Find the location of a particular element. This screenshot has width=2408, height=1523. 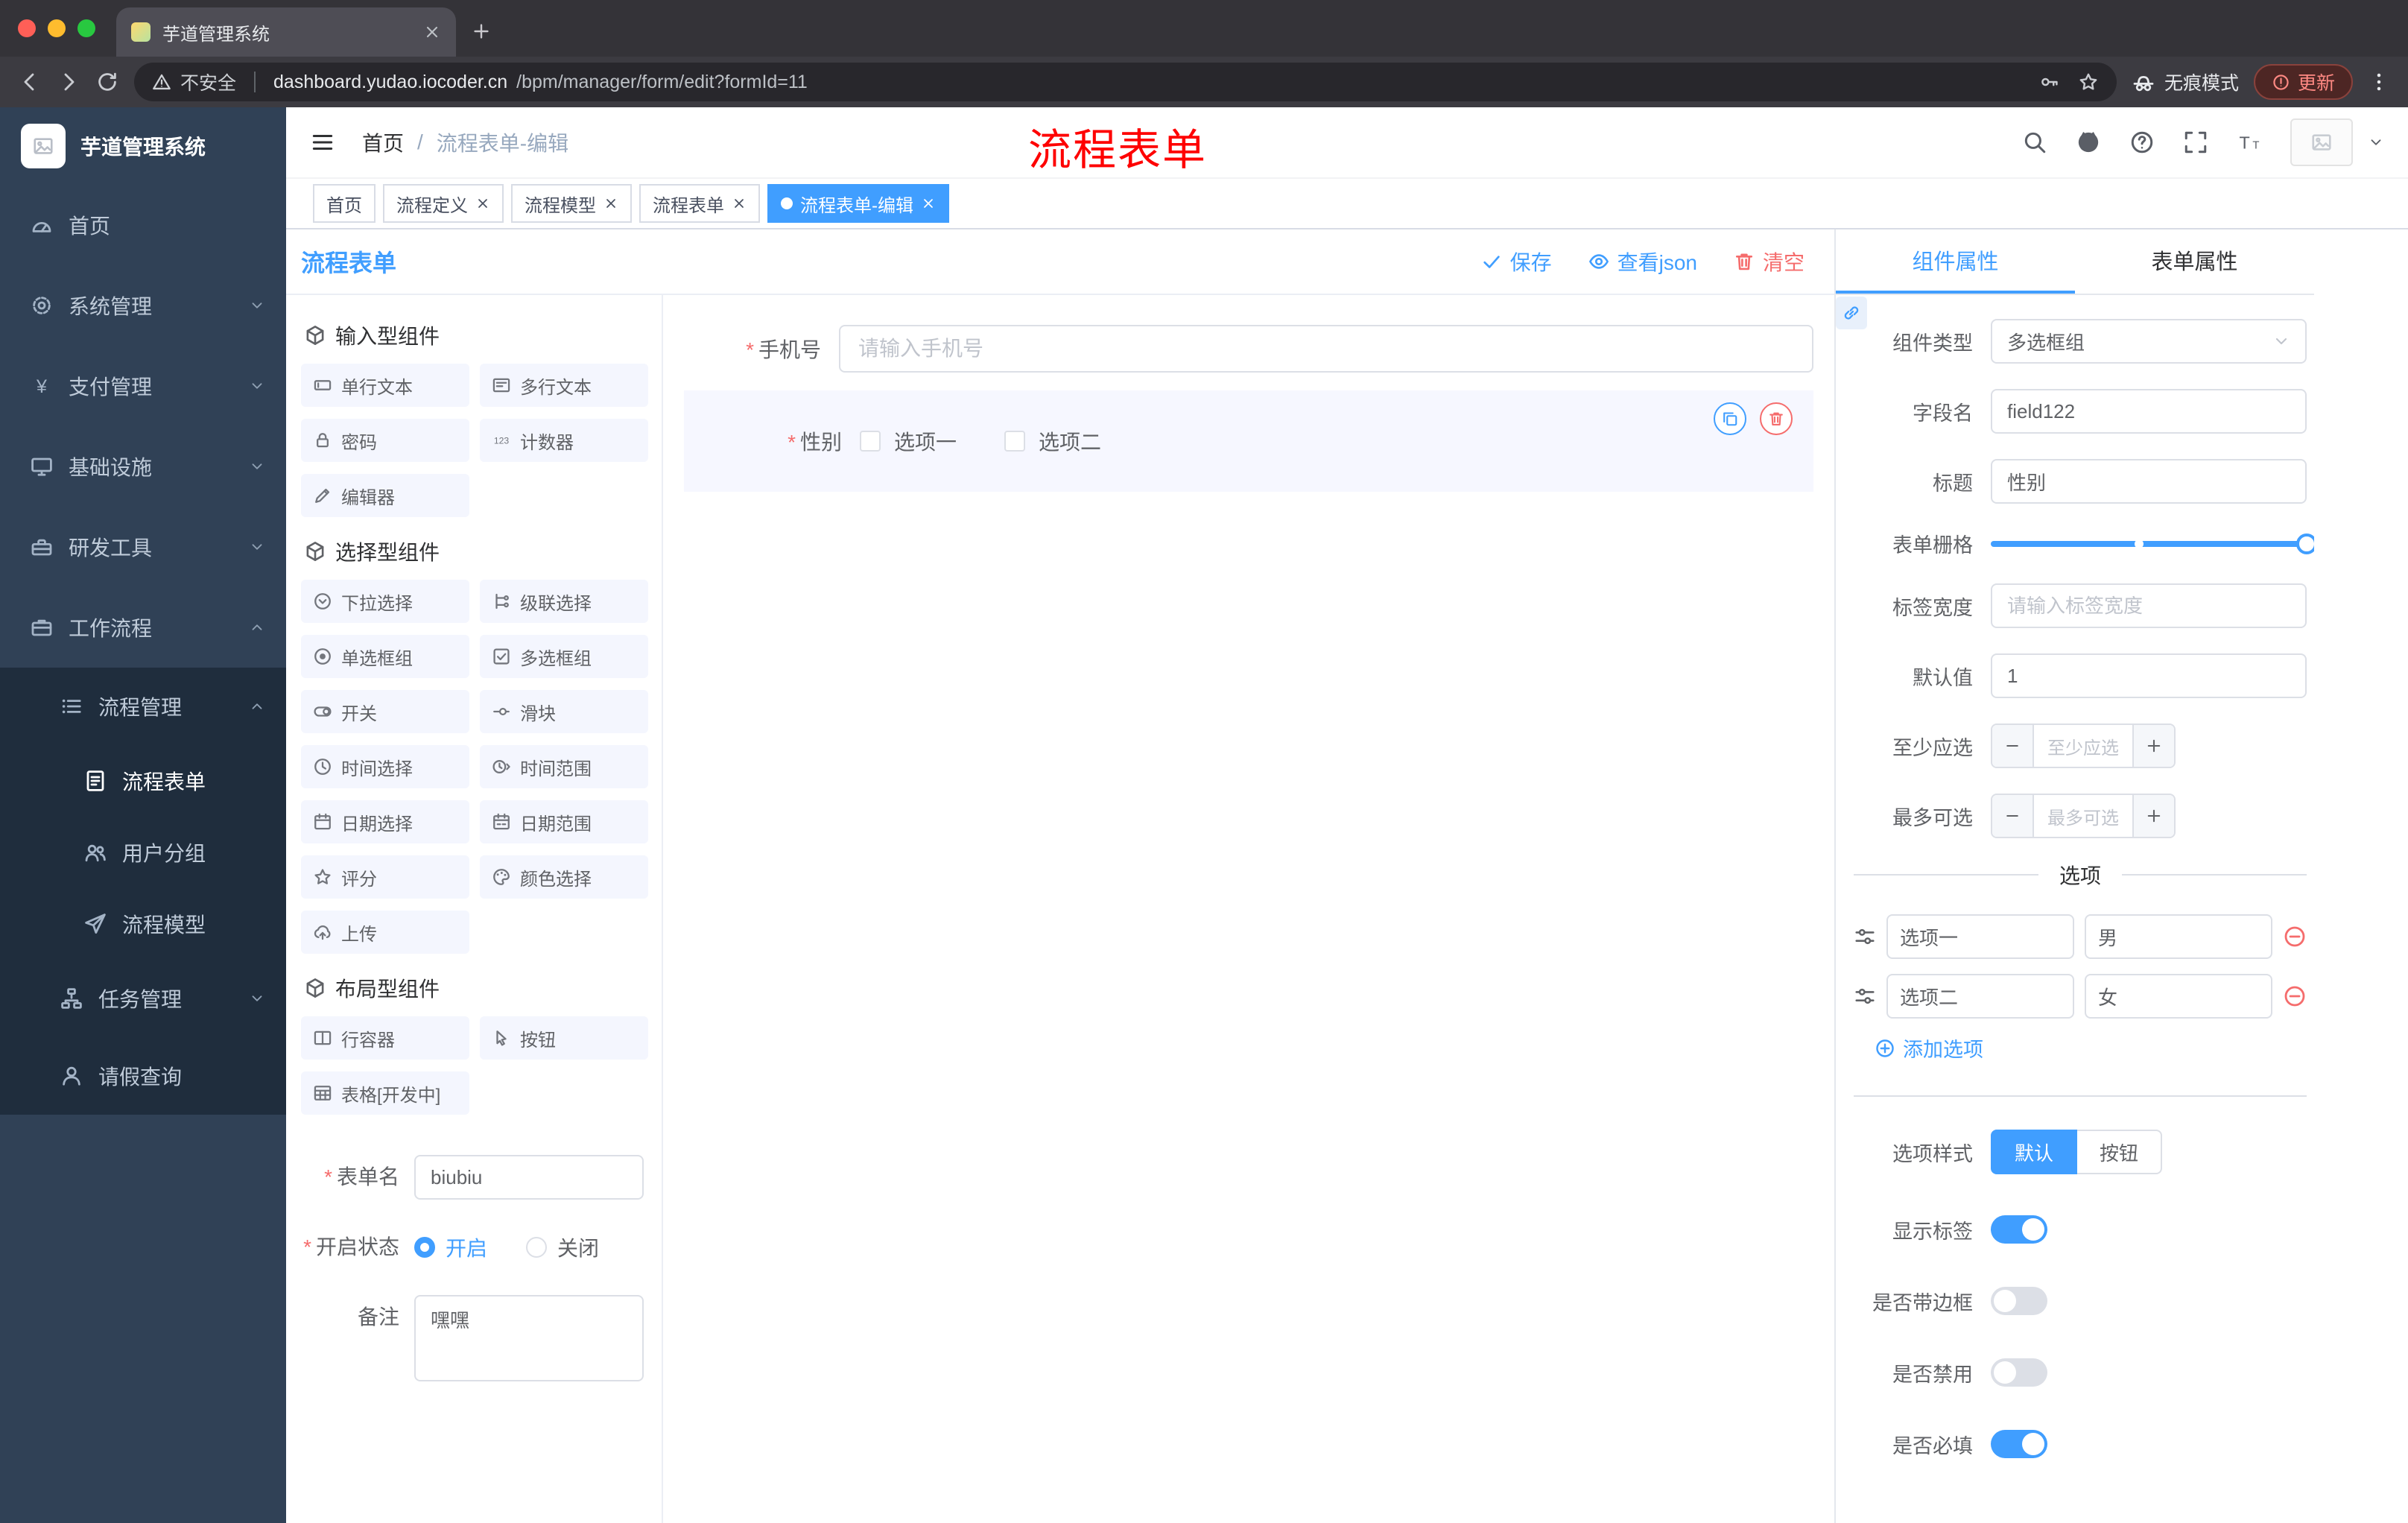

palette-chip-color: 颜色选择 is located at coordinates (564, 877).